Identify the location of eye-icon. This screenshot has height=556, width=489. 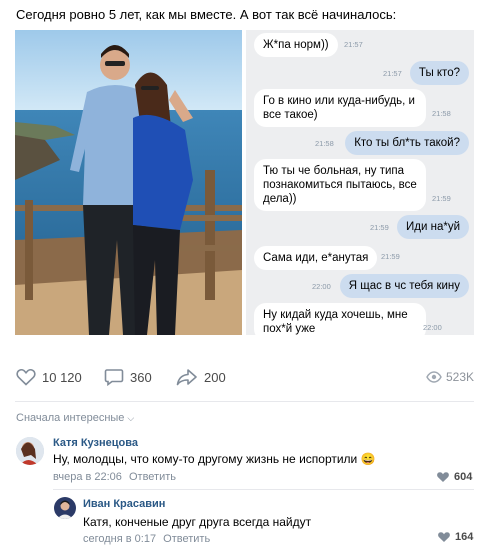
(434, 377).